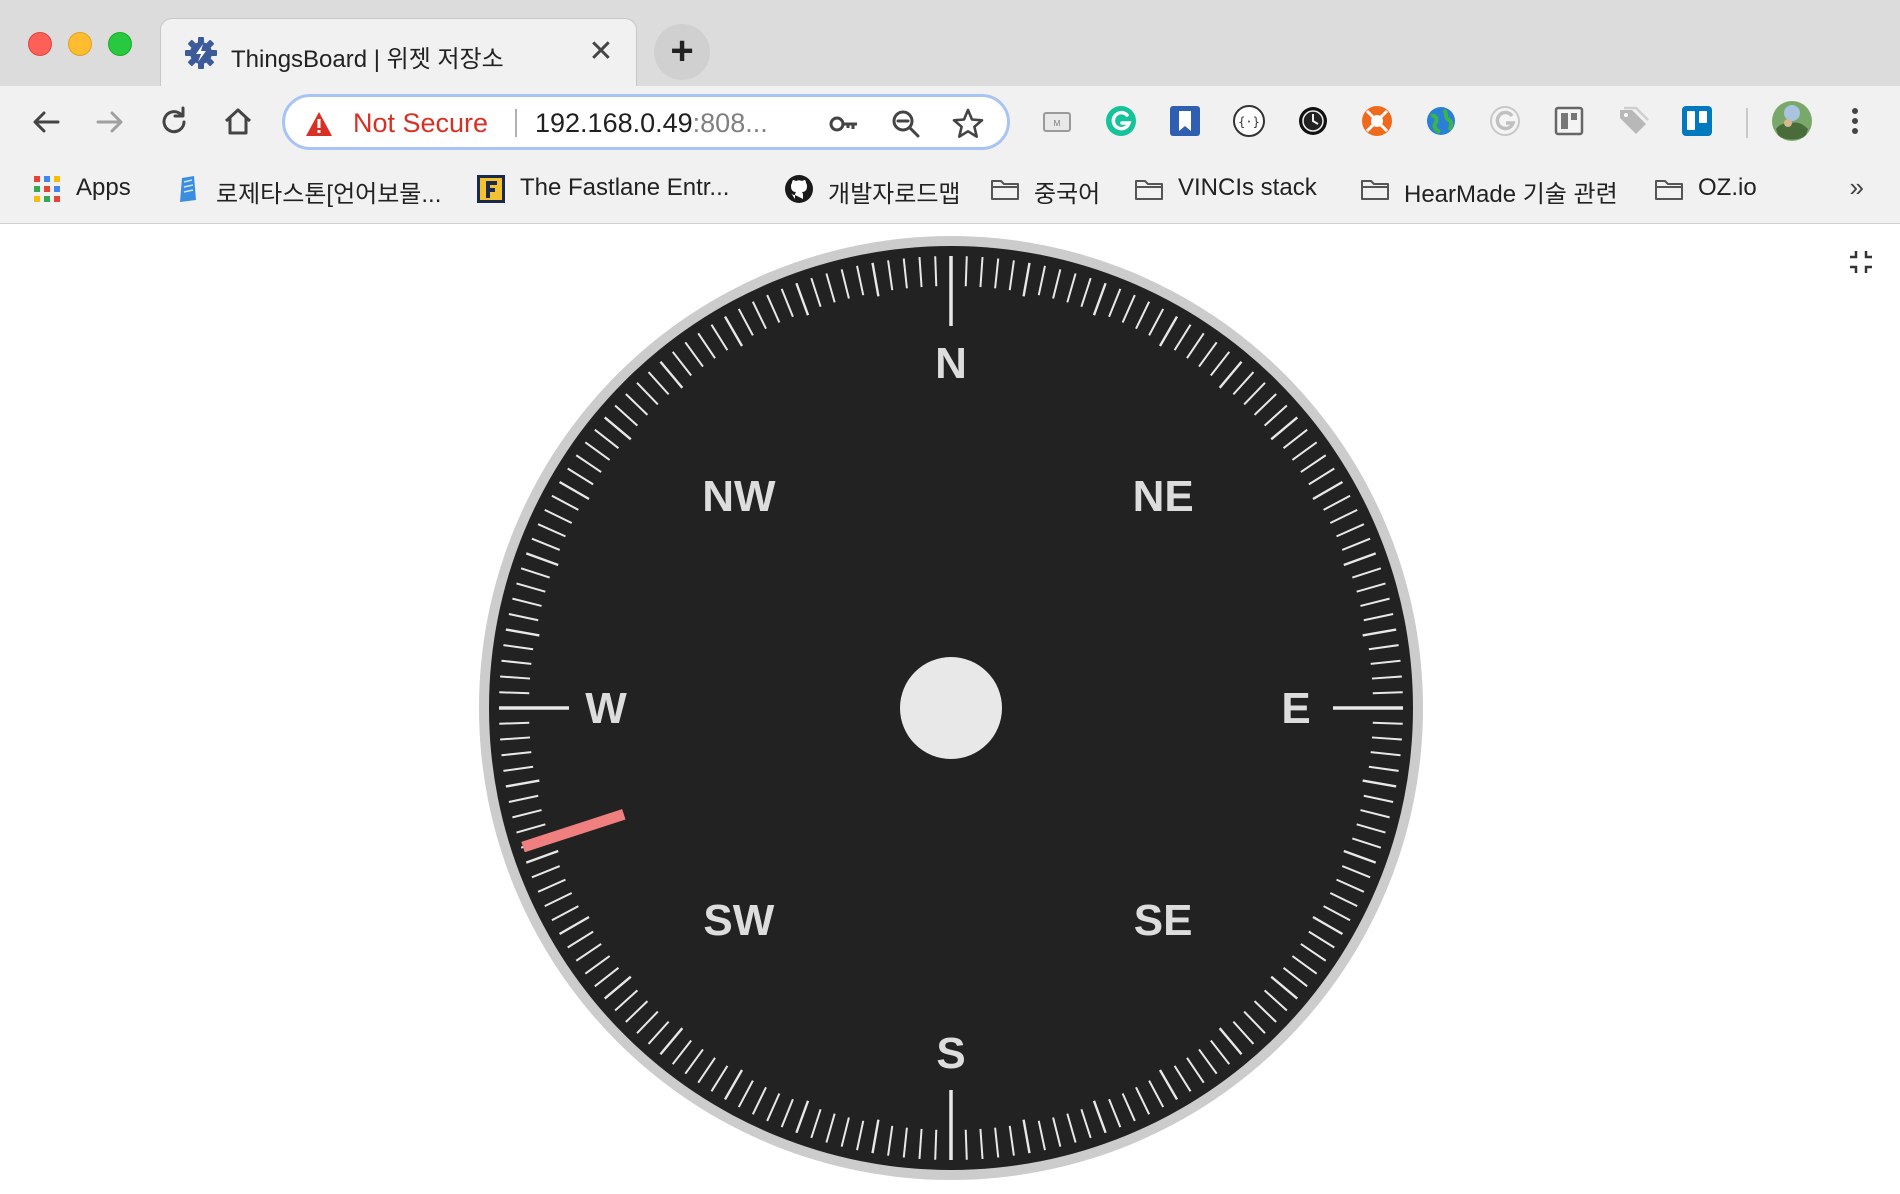 The width and height of the screenshot is (1900, 1194). Describe the element at coordinates (1377, 121) in the screenshot. I see `lifebuoy-extension-icon` at that location.